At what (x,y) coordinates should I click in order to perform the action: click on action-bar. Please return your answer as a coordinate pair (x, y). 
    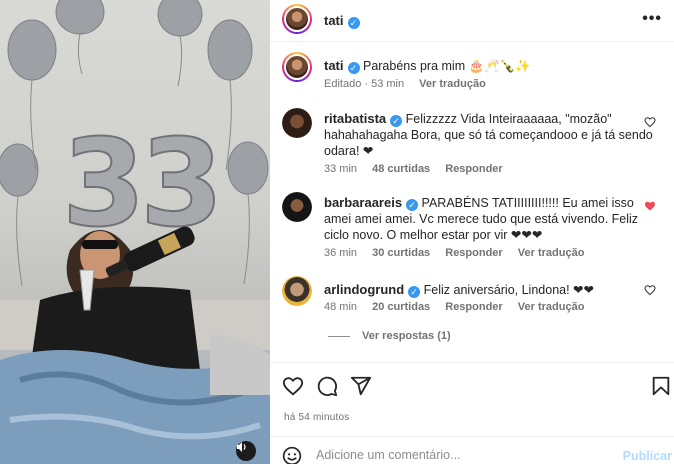
    Looking at the image, I should click on (472, 385).